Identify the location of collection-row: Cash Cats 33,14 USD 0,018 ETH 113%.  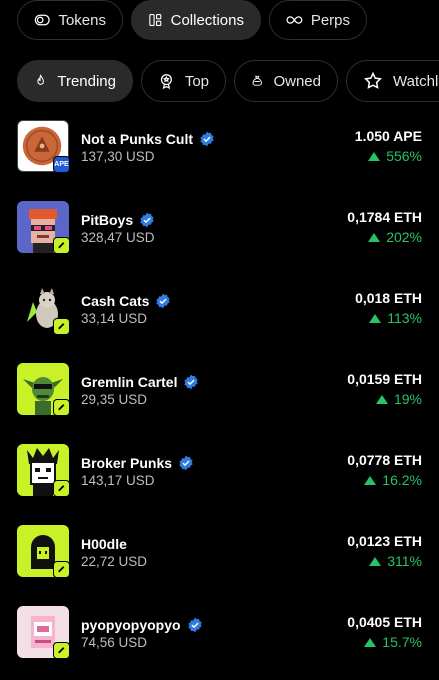
(219, 309).